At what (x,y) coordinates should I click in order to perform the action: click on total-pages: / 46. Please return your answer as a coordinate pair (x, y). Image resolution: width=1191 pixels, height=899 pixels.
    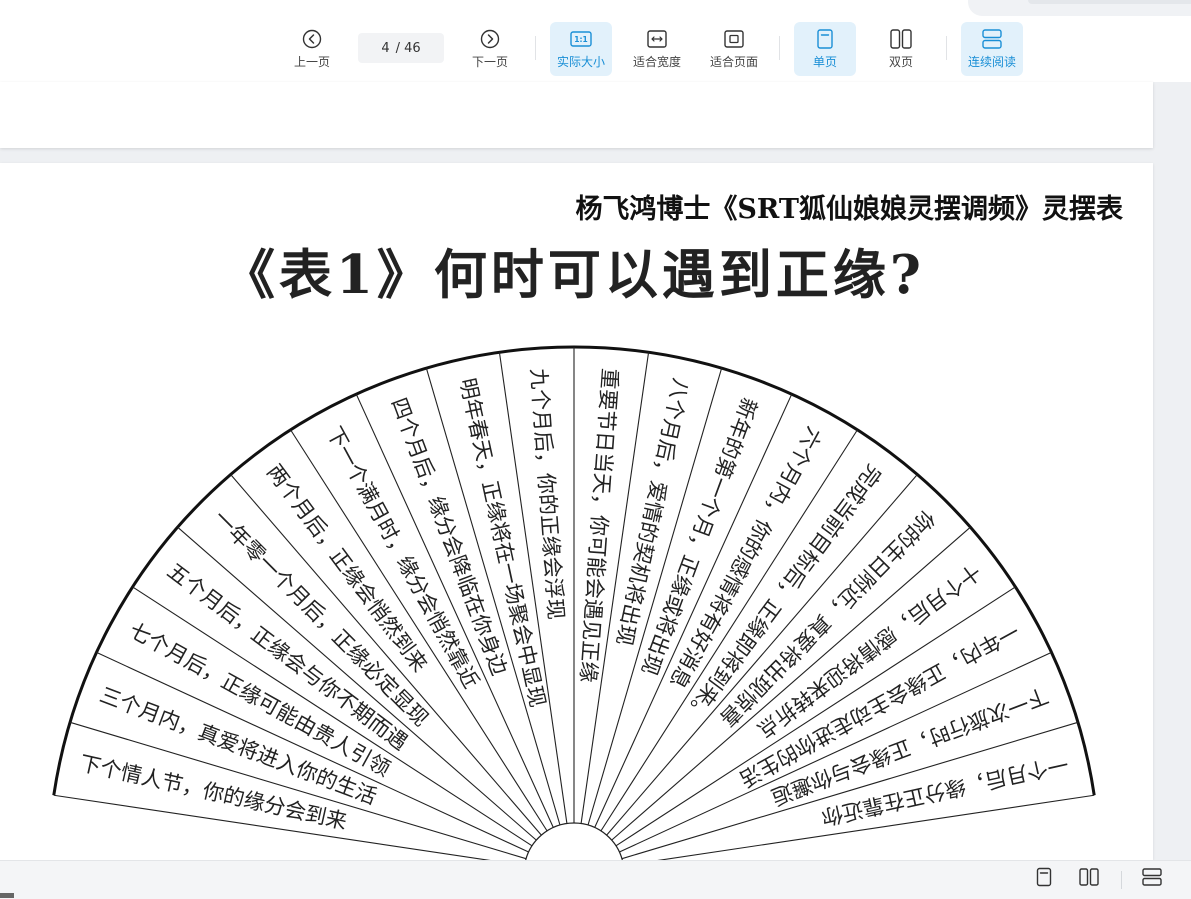
    Looking at the image, I should click on (408, 48).